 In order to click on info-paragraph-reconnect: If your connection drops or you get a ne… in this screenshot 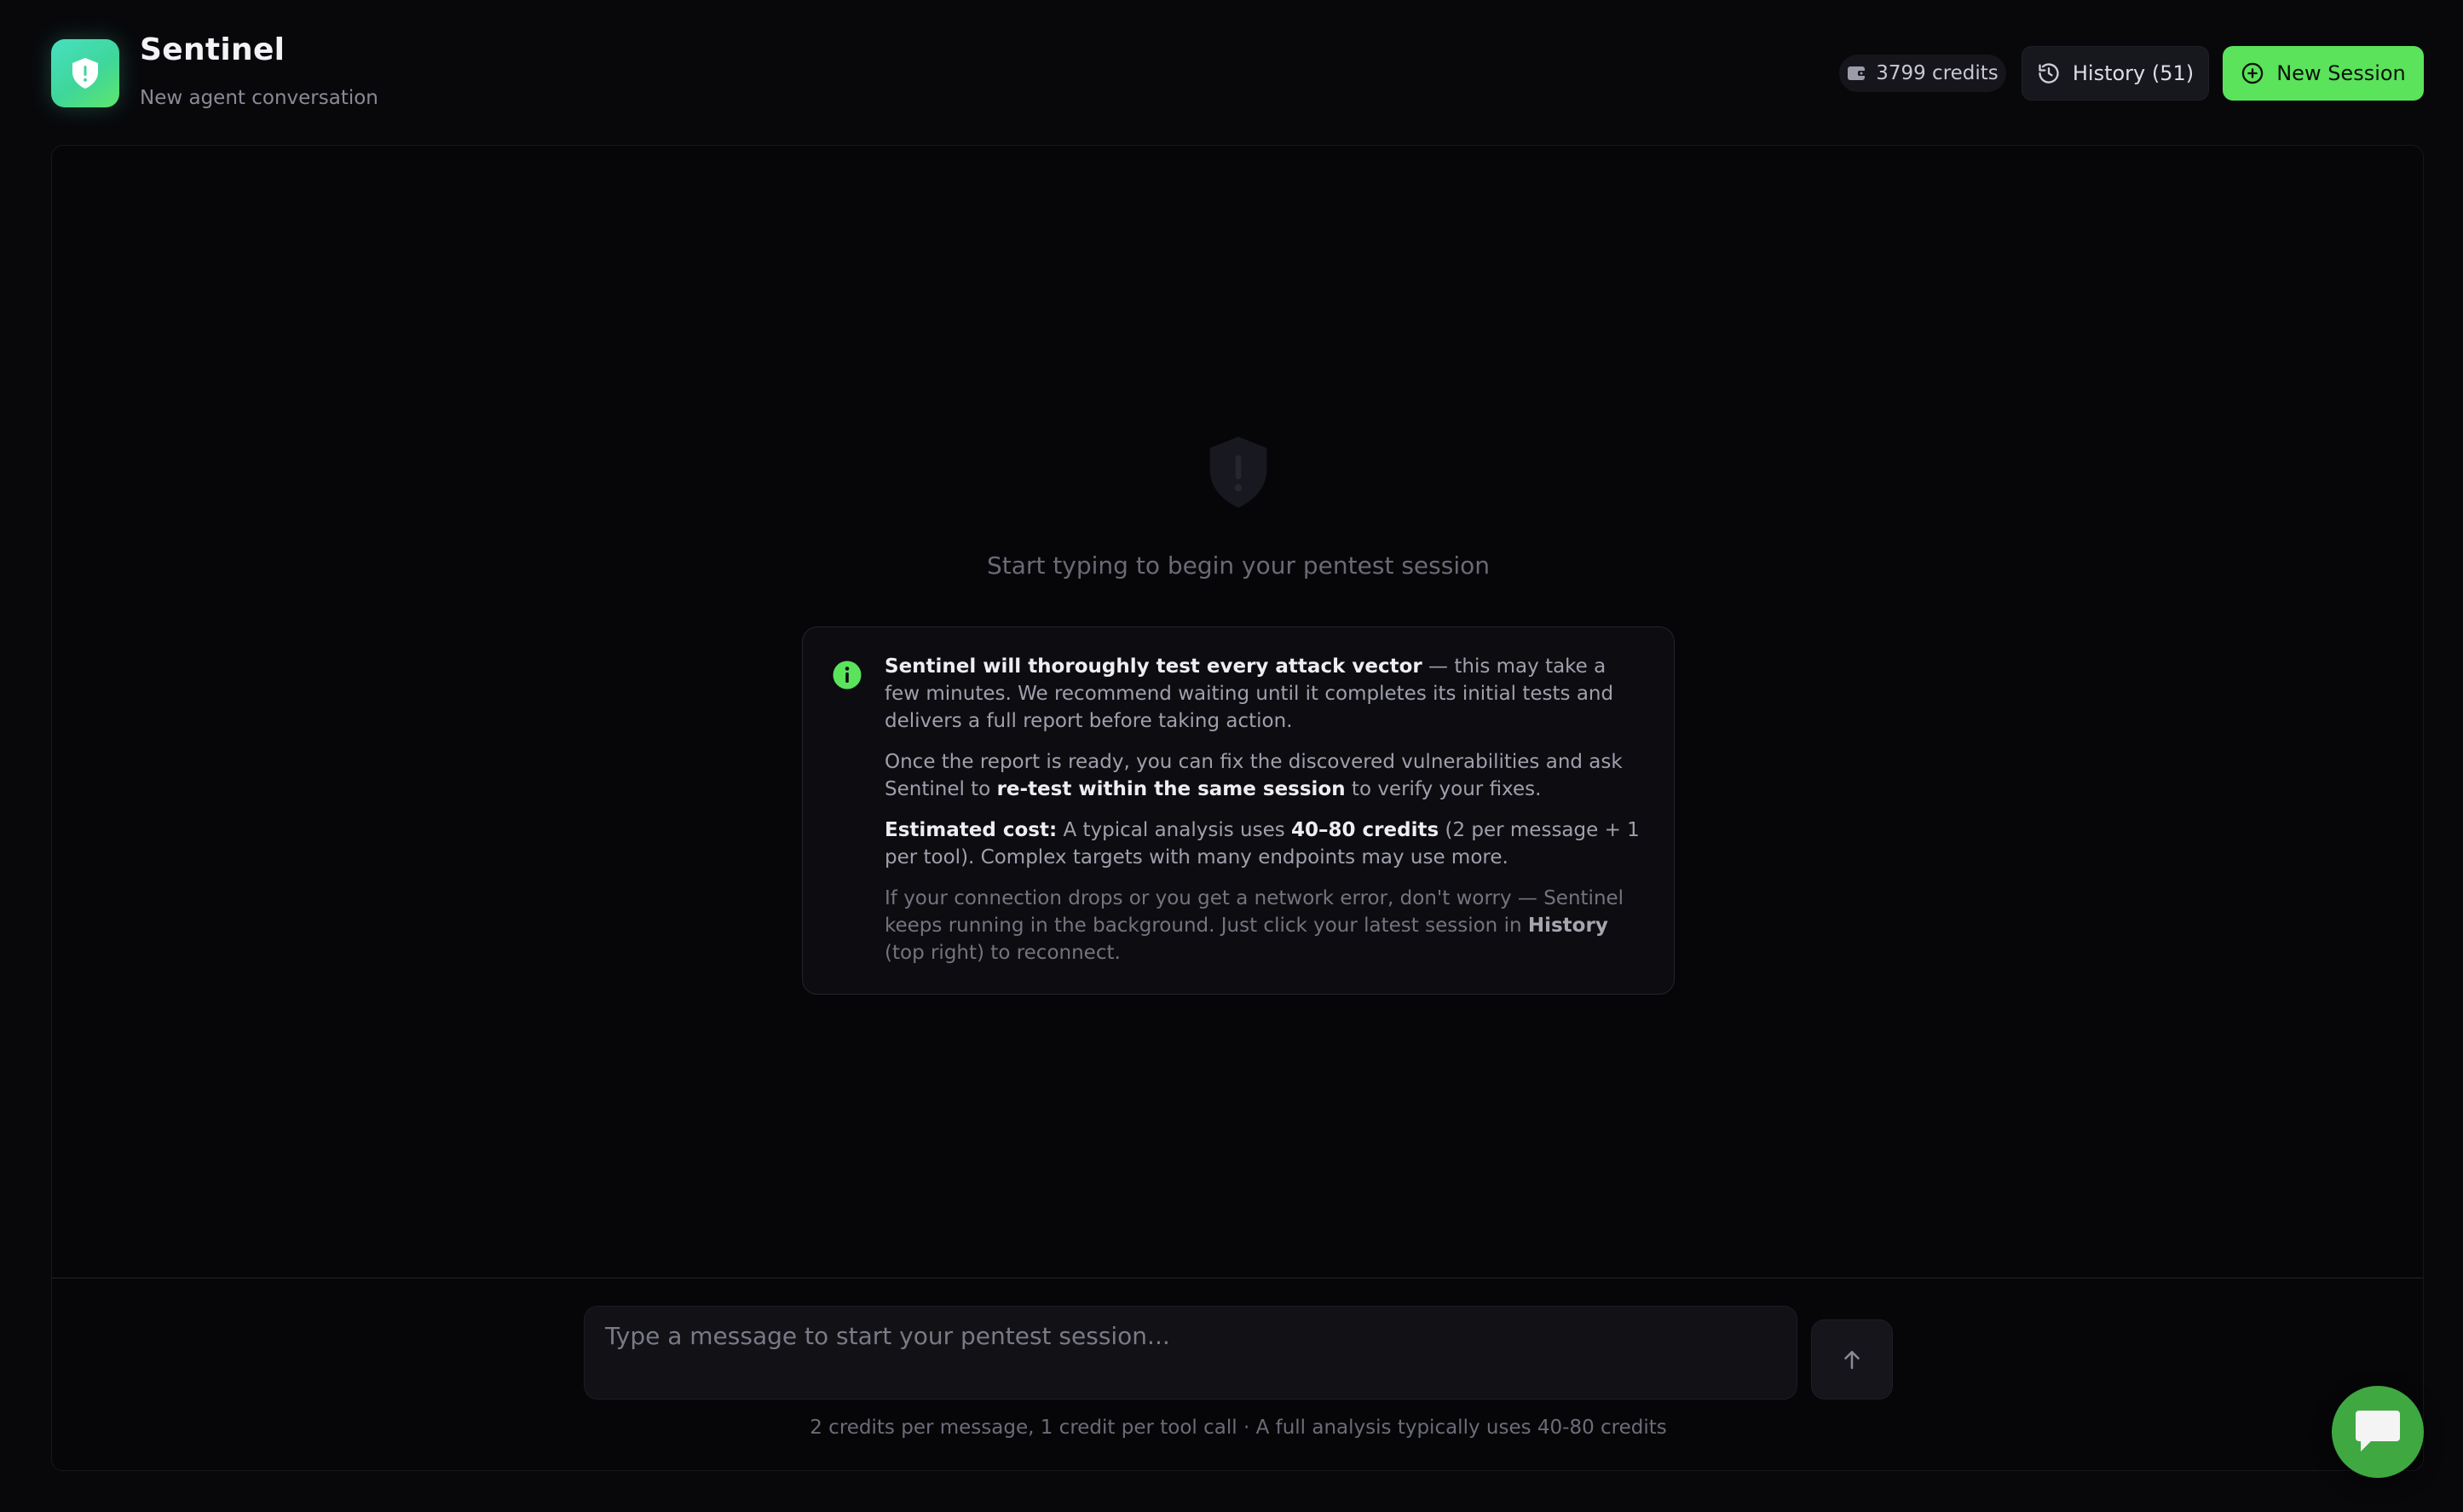, I will do `click(1264, 926)`.